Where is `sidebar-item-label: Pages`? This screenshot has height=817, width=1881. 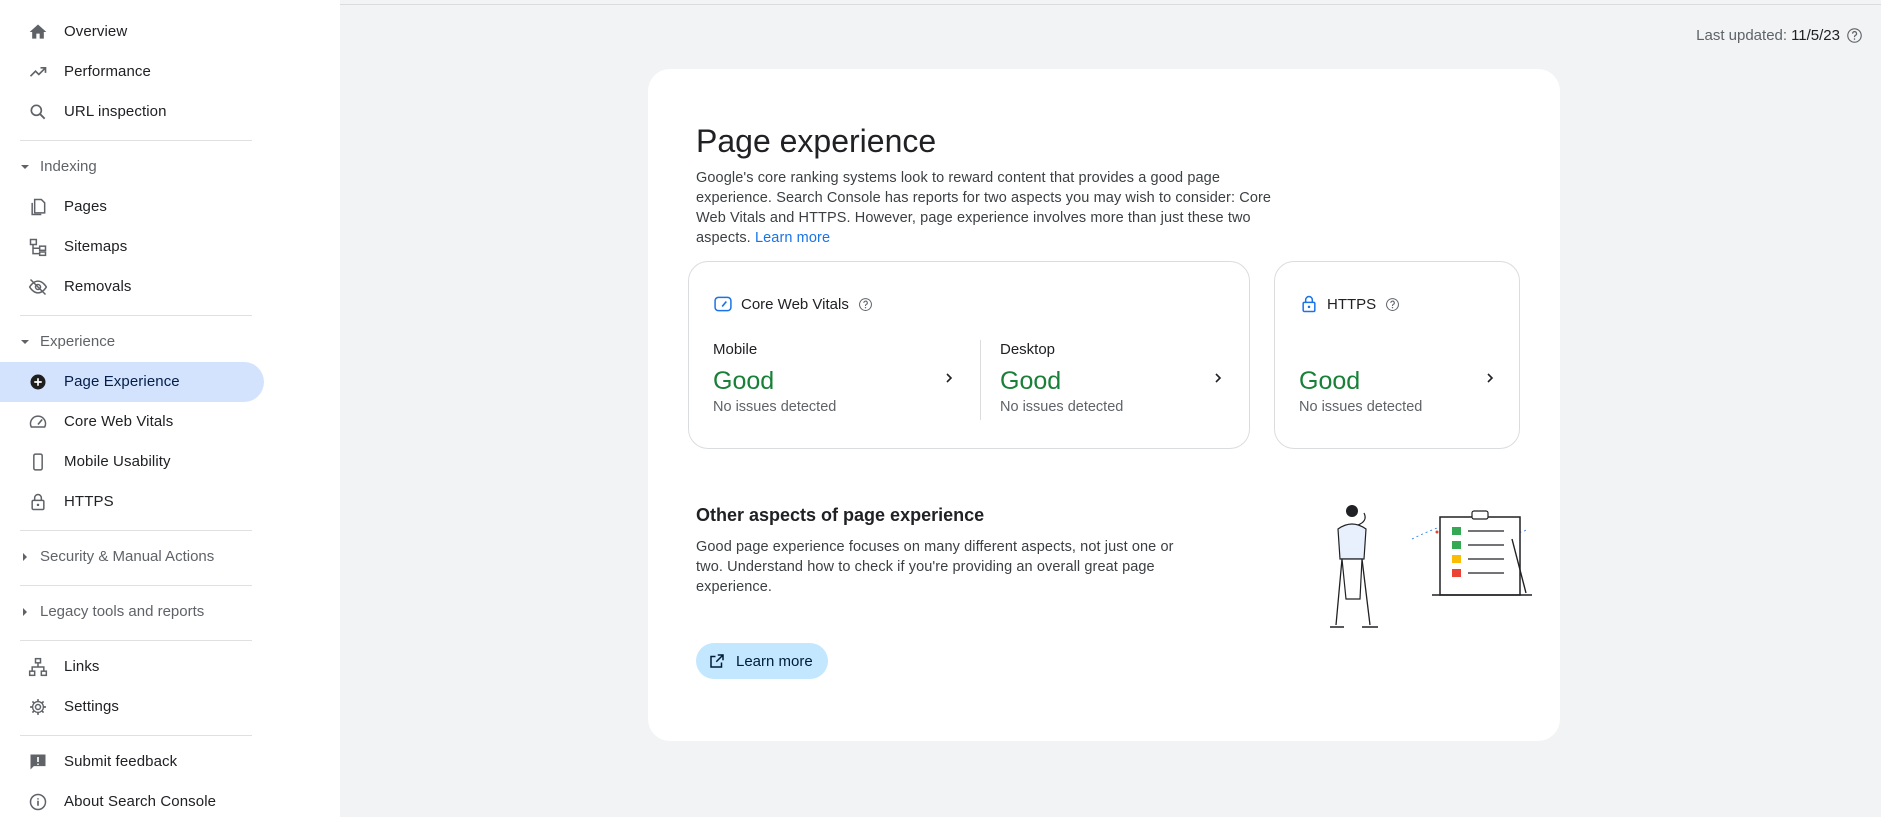
sidebar-item-label: Pages is located at coordinates (86, 206).